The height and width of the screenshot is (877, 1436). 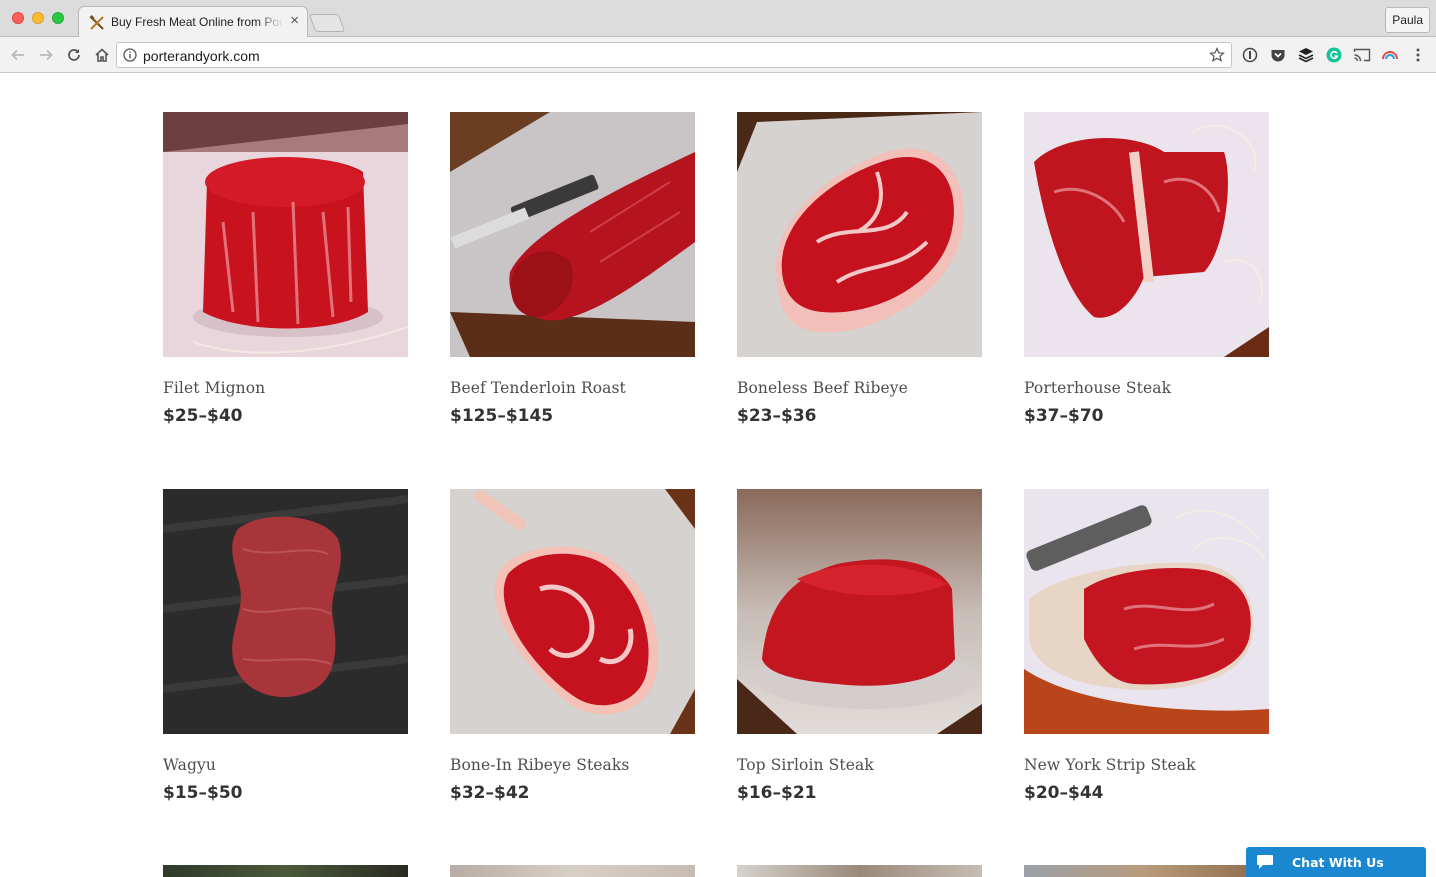 What do you see at coordinates (859, 611) in the screenshot?
I see `product-photo-top-sirloin-steak` at bounding box center [859, 611].